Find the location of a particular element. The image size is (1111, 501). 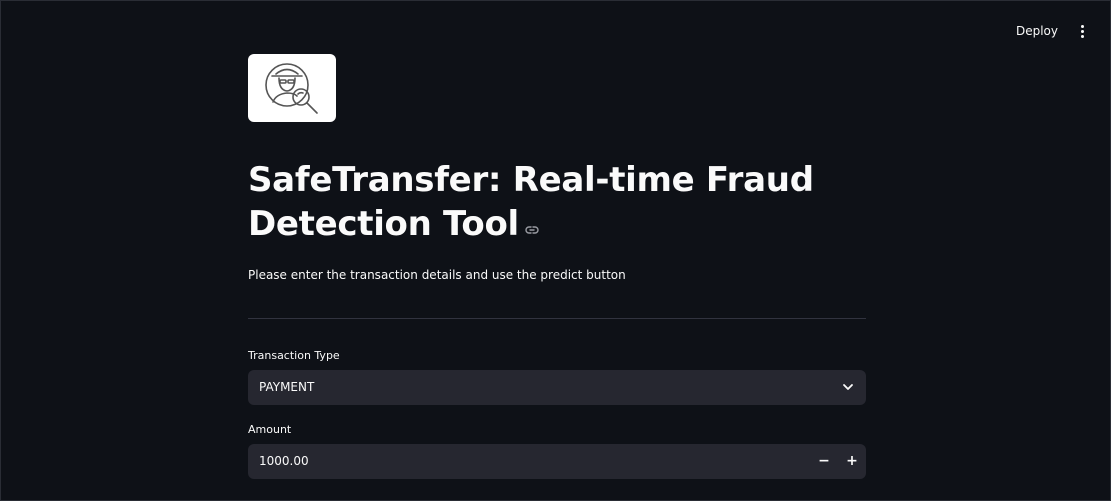

transaction-type-label: Transaction Type is located at coordinates (294, 355).